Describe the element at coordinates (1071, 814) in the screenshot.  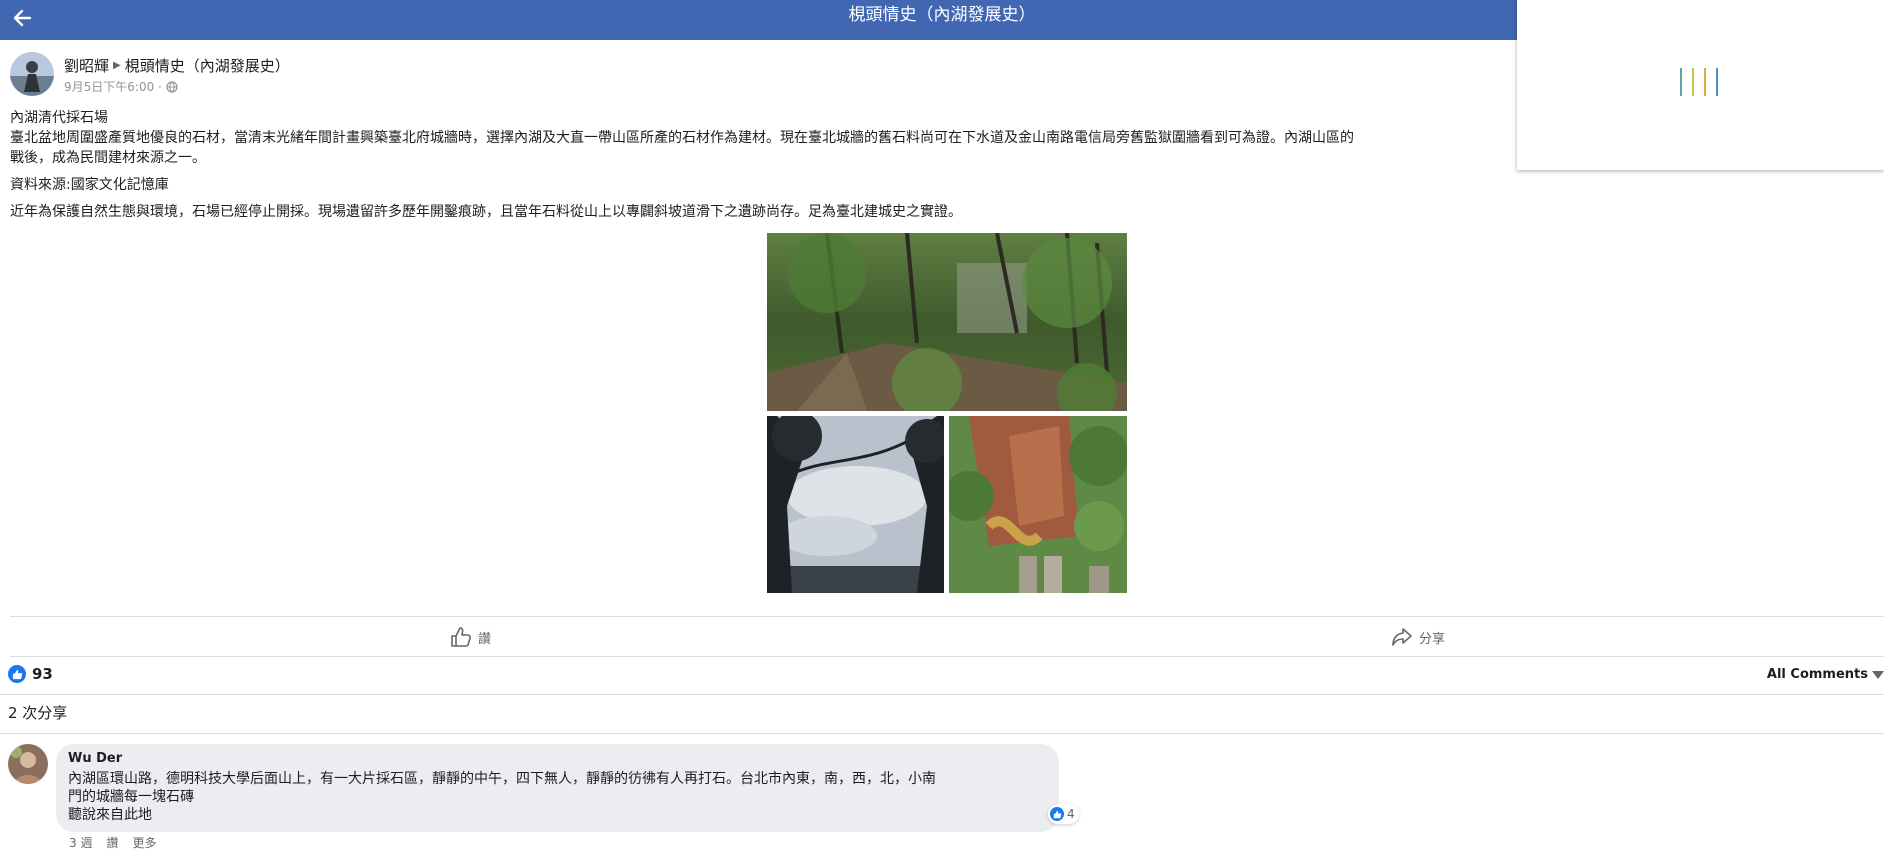
I see `comment-reaction-count: 4` at that location.